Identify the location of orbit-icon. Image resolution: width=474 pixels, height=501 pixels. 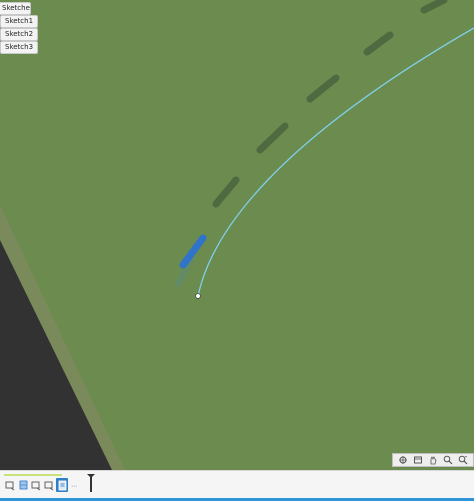
(402, 460).